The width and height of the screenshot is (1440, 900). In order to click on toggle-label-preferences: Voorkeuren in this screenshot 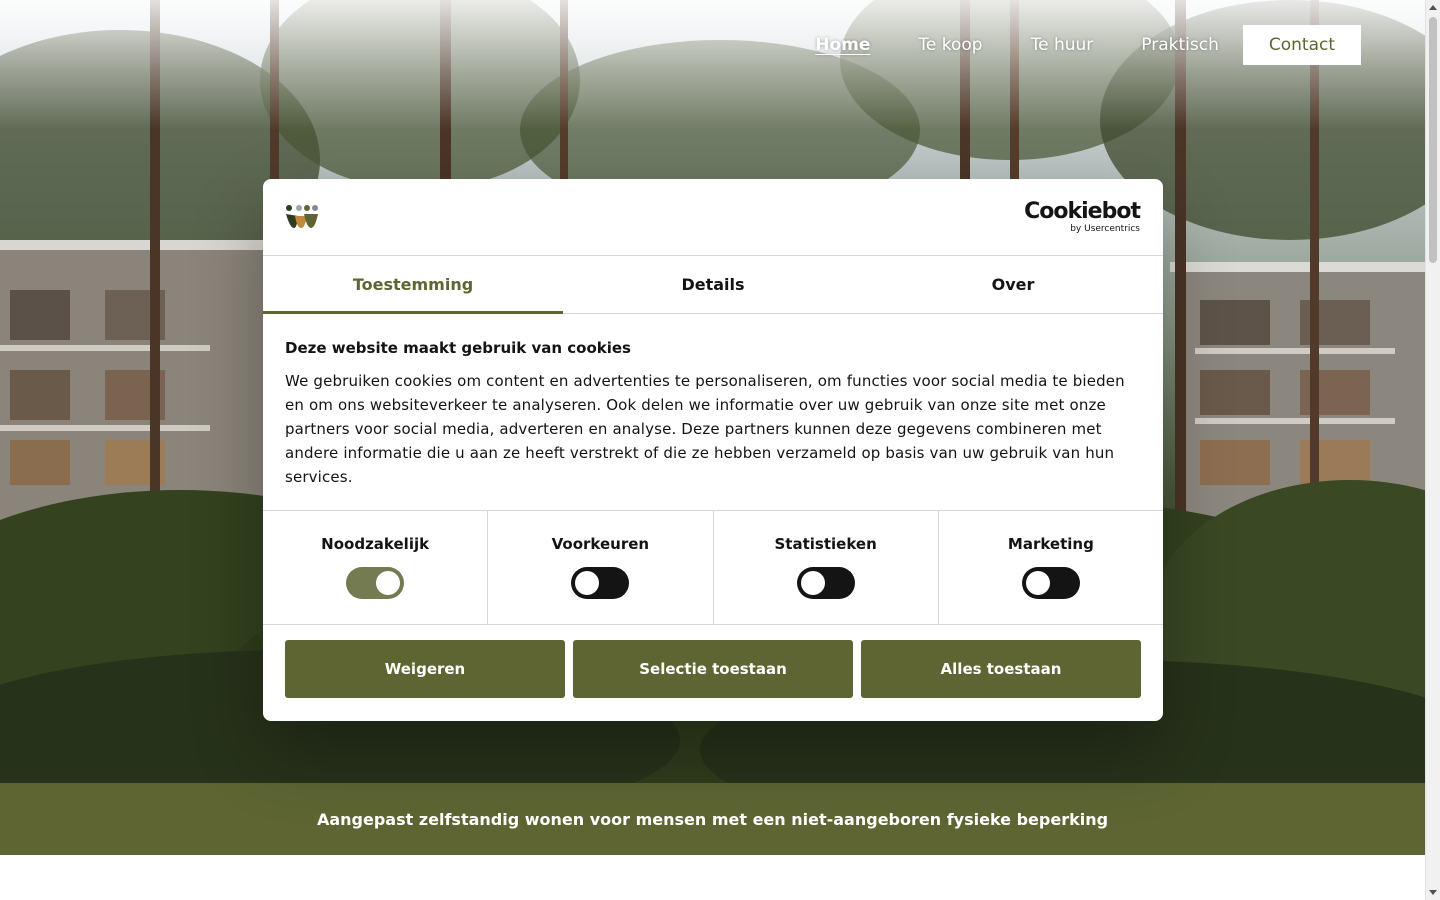, I will do `click(600, 544)`.